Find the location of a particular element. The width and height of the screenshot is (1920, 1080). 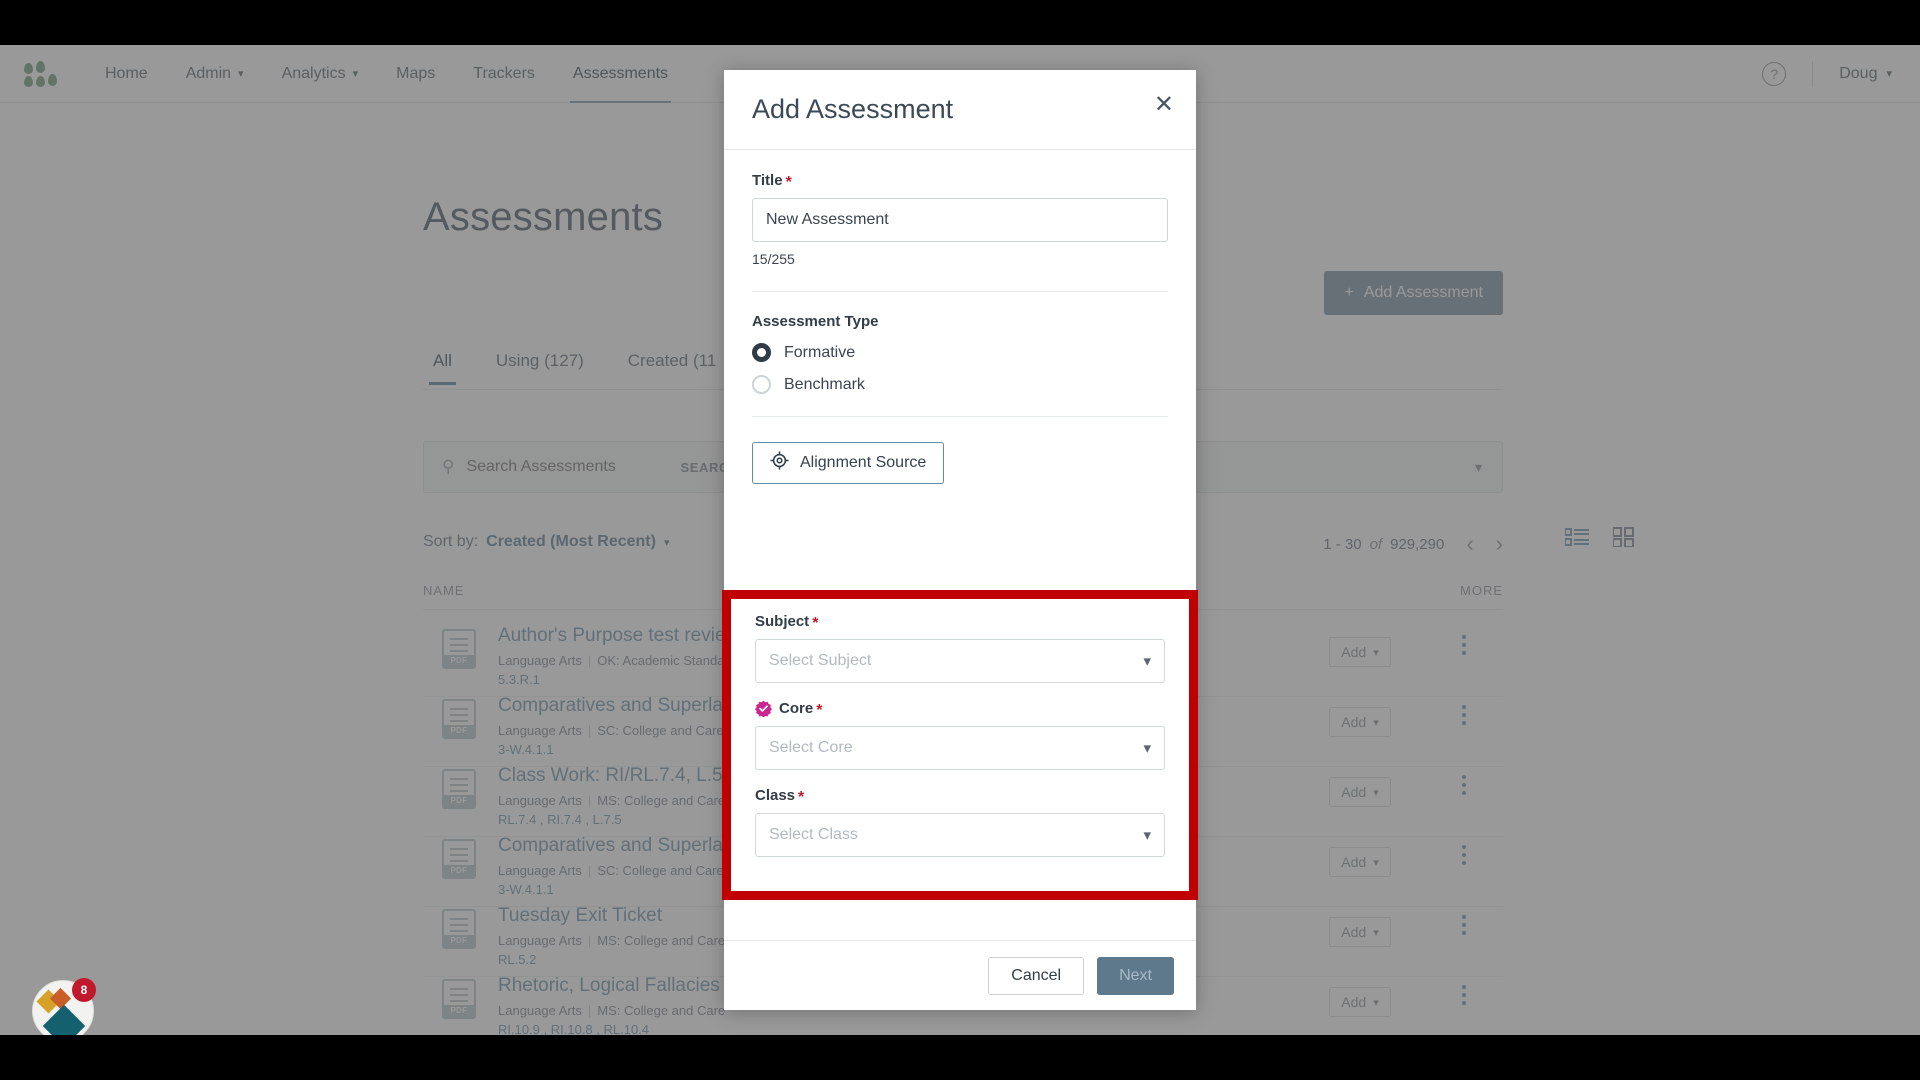

subject-select: Select Subject ▾ is located at coordinates (960, 661).